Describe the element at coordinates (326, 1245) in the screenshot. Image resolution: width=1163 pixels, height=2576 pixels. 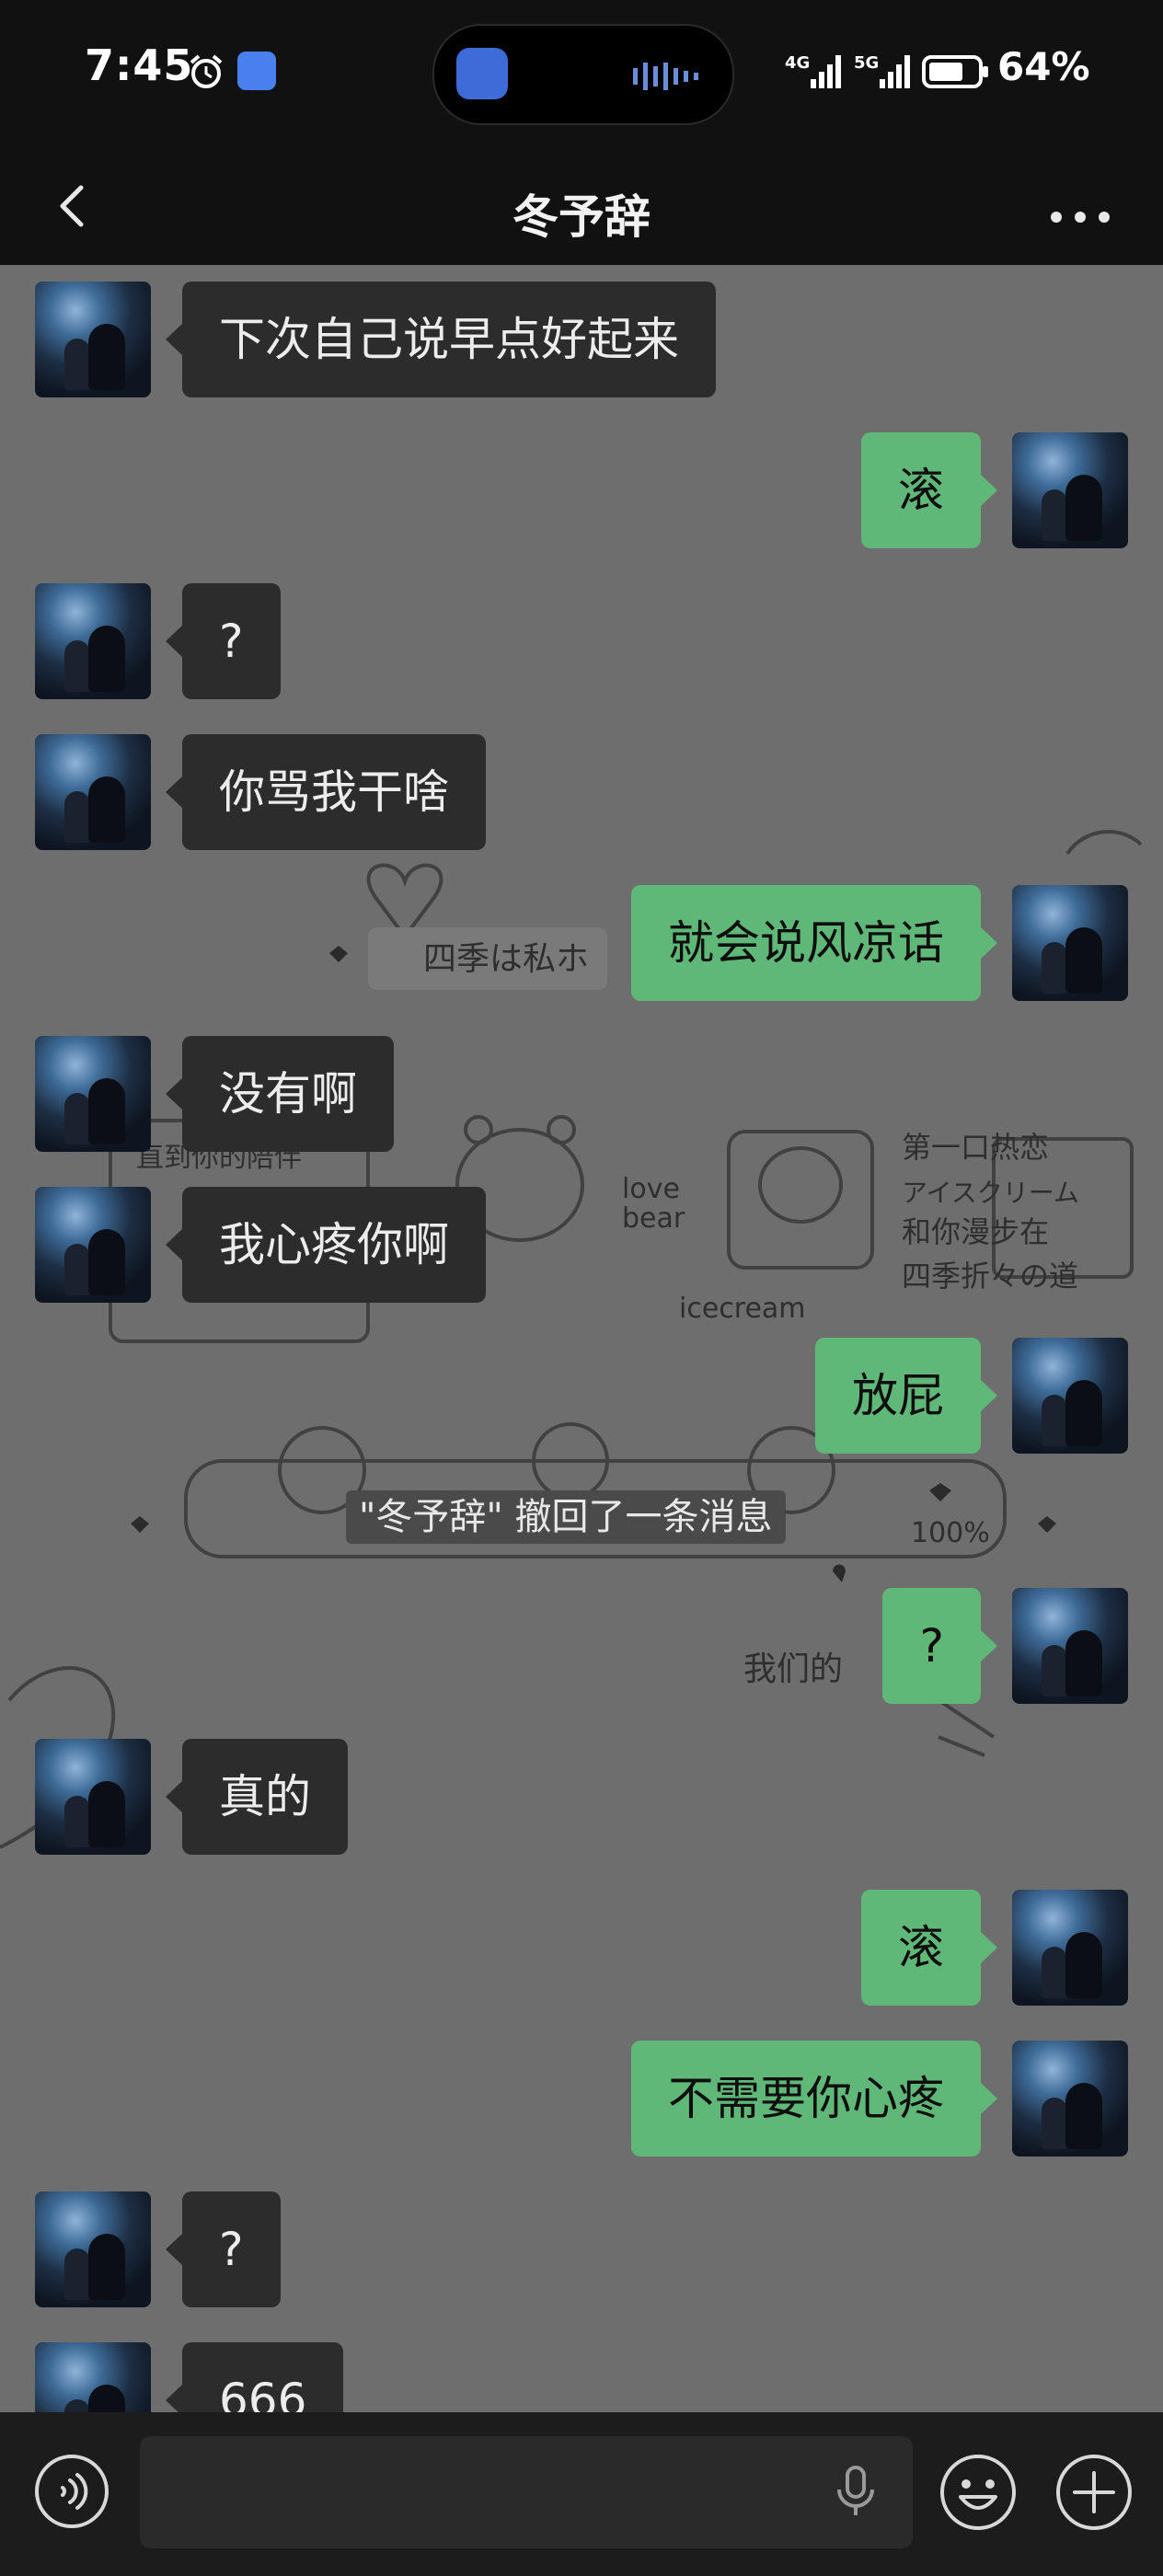
I see `incoming-message-bubble: 我心疼你啊` at that location.